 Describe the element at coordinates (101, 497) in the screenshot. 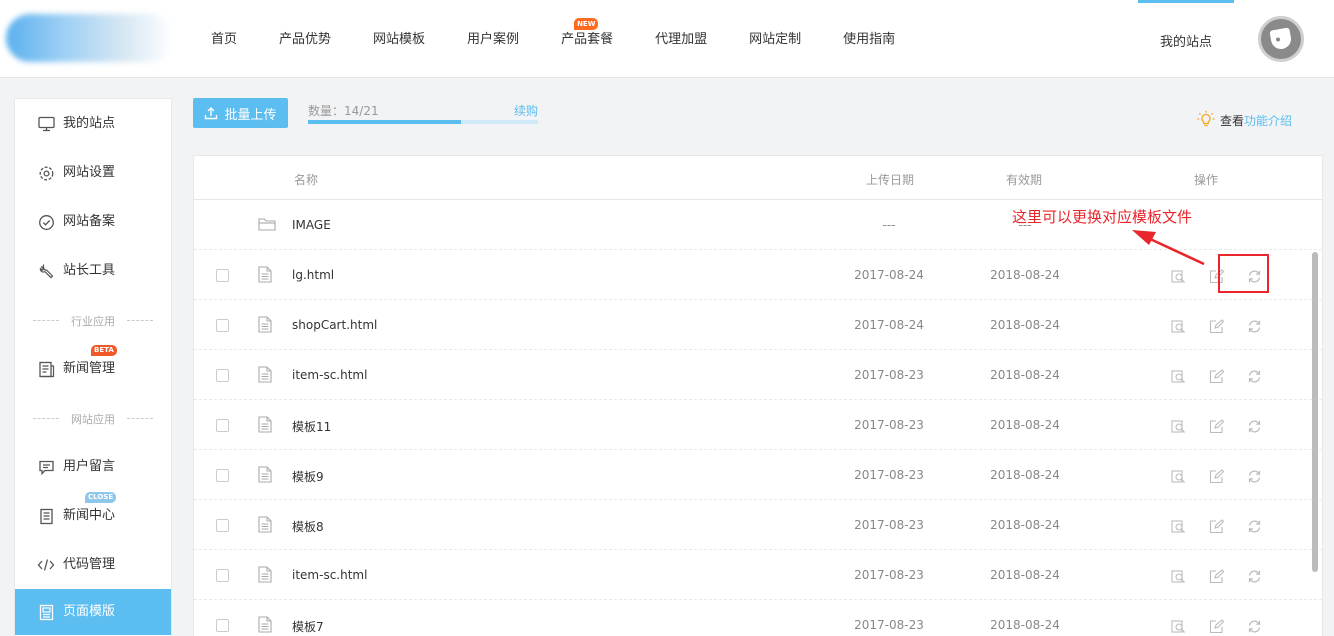

I see `close-badge: CLOSE` at that location.